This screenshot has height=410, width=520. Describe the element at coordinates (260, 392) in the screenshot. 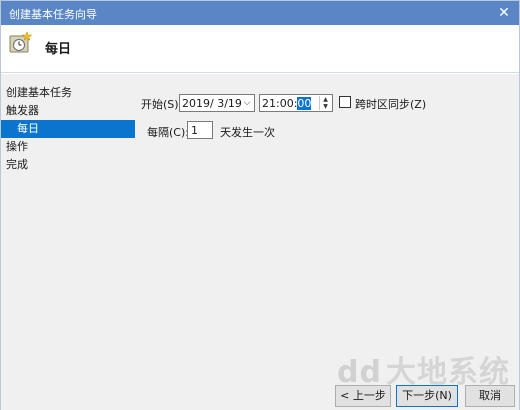

I see `wizard-button-bar: < 上一步(B) 下一步(N) > 取消` at that location.